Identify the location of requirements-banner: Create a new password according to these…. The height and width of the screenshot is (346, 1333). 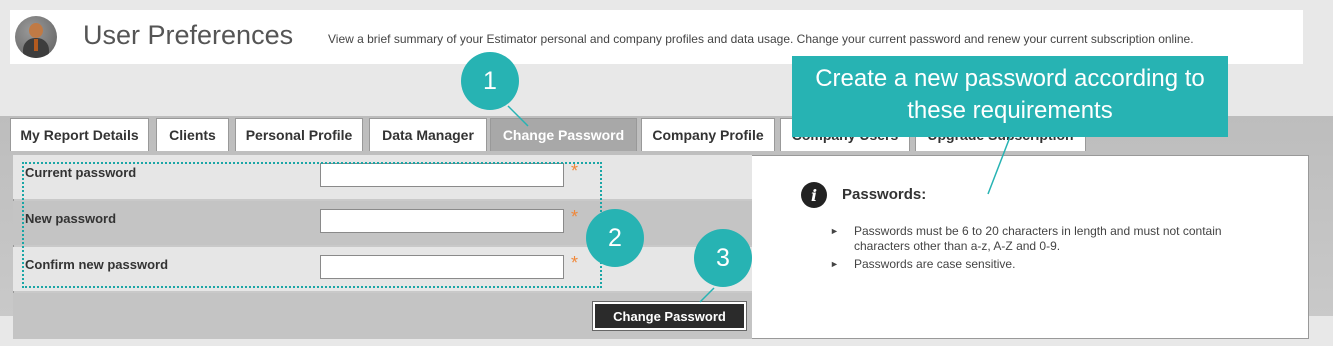
(1010, 96).